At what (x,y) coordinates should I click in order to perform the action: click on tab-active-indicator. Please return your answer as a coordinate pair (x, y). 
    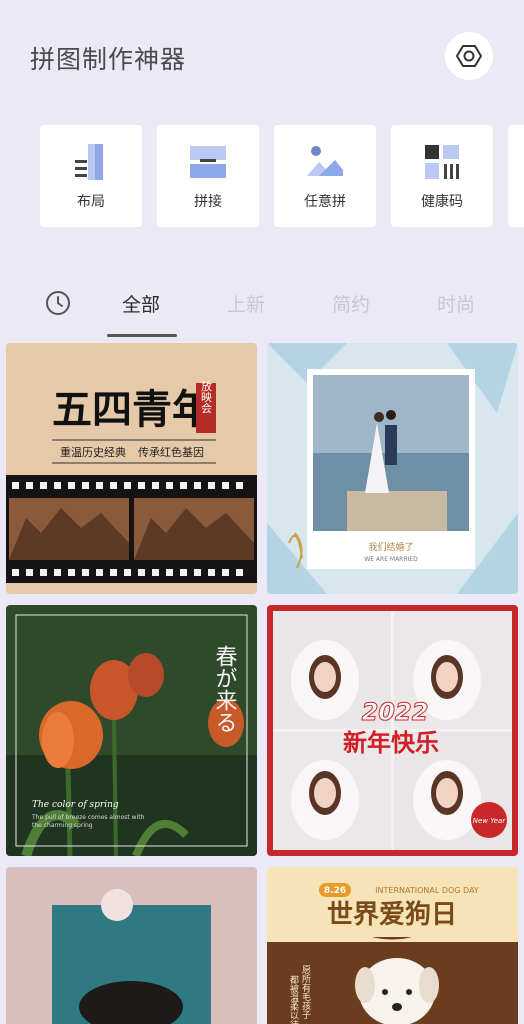
    Looking at the image, I should click on (142, 335).